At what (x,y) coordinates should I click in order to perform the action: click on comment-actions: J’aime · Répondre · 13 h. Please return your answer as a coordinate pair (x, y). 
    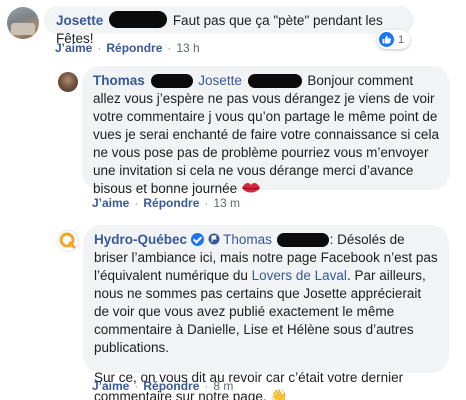
    Looking at the image, I should click on (127, 48).